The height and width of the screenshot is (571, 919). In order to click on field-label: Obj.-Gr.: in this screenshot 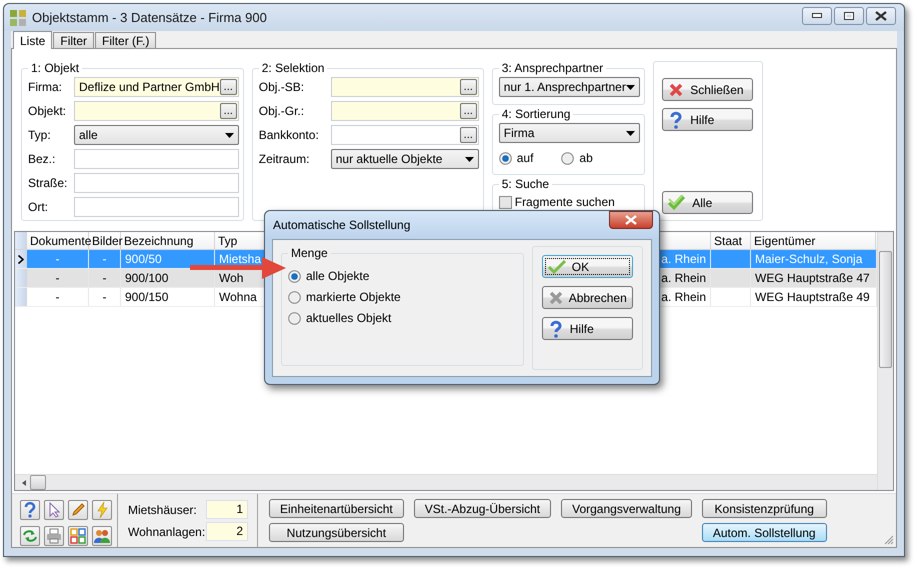, I will do `click(282, 111)`.